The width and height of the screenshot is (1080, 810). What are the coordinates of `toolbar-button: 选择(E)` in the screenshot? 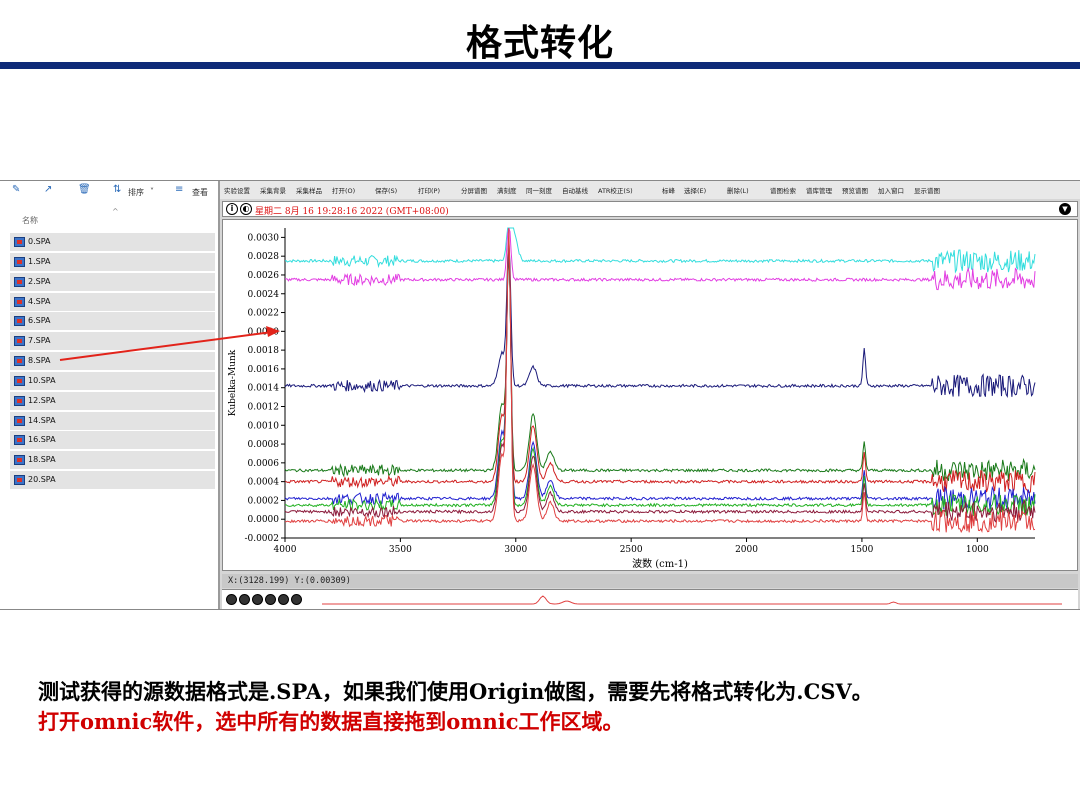 It's located at (695, 190).